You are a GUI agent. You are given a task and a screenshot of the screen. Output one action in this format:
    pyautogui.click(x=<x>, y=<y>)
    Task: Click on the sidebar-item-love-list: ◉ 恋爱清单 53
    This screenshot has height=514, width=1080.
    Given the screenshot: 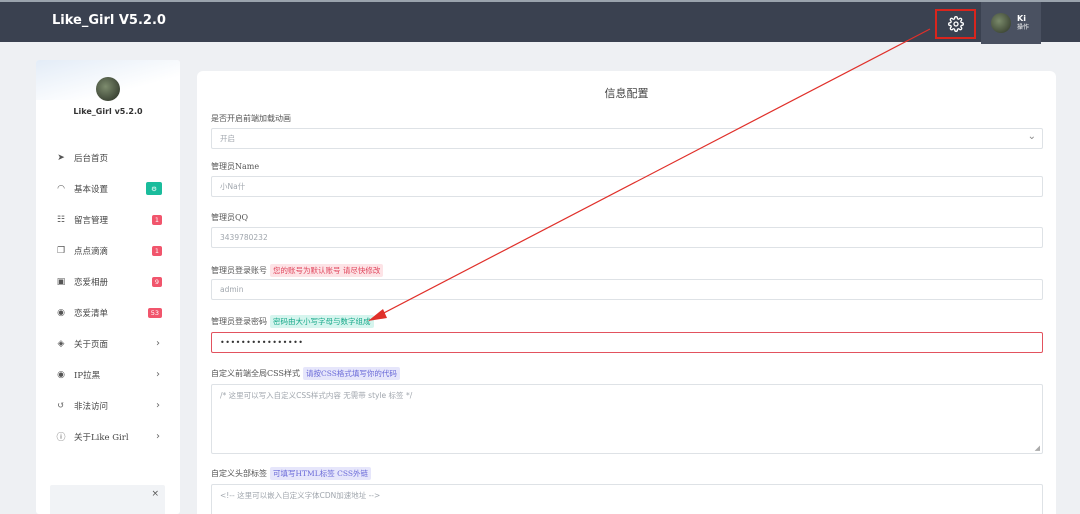 What is the action you would take?
    pyautogui.click(x=108, y=312)
    